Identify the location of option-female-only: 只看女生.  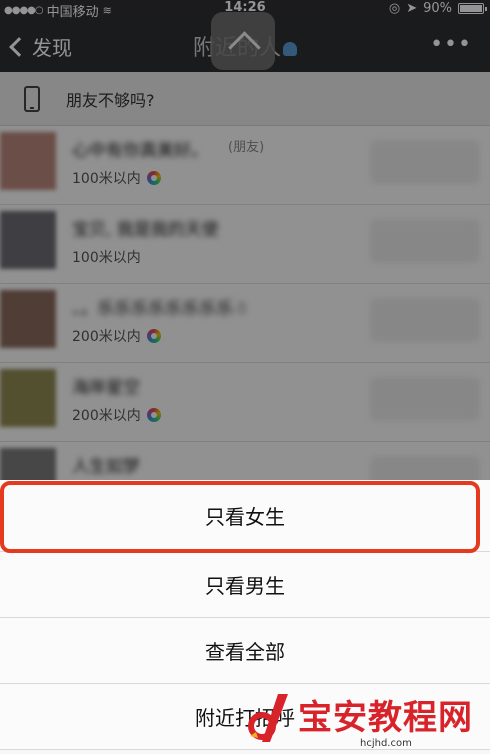
(245, 516).